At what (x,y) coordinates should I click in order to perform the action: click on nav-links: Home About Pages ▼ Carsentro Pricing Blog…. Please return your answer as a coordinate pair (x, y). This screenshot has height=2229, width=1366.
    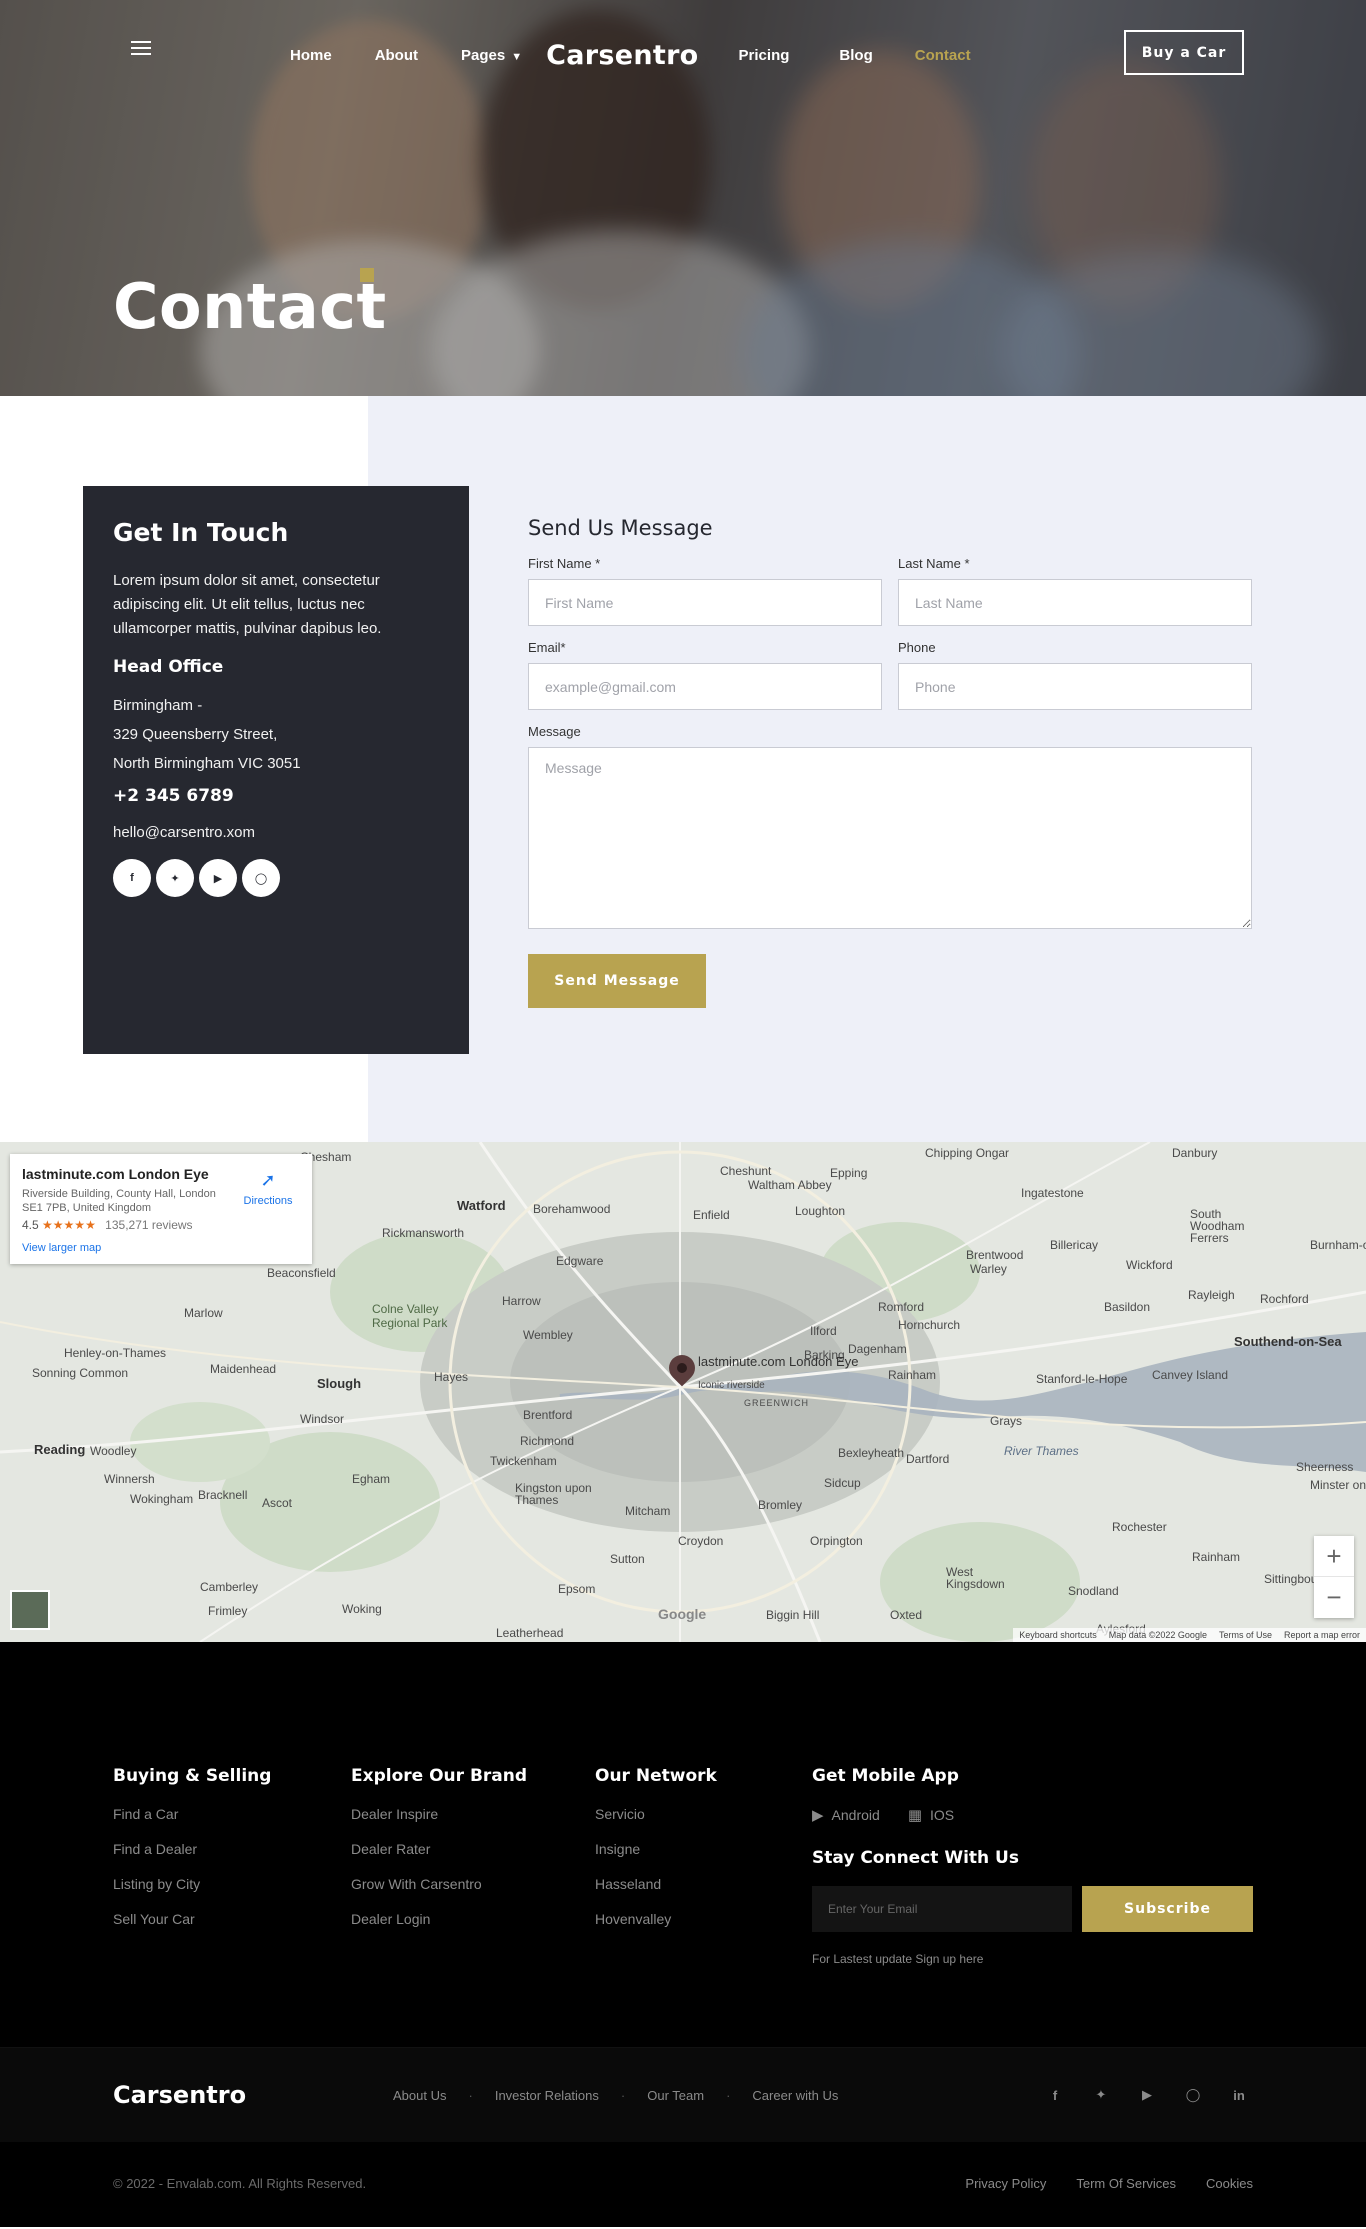
    Looking at the image, I should click on (630, 55).